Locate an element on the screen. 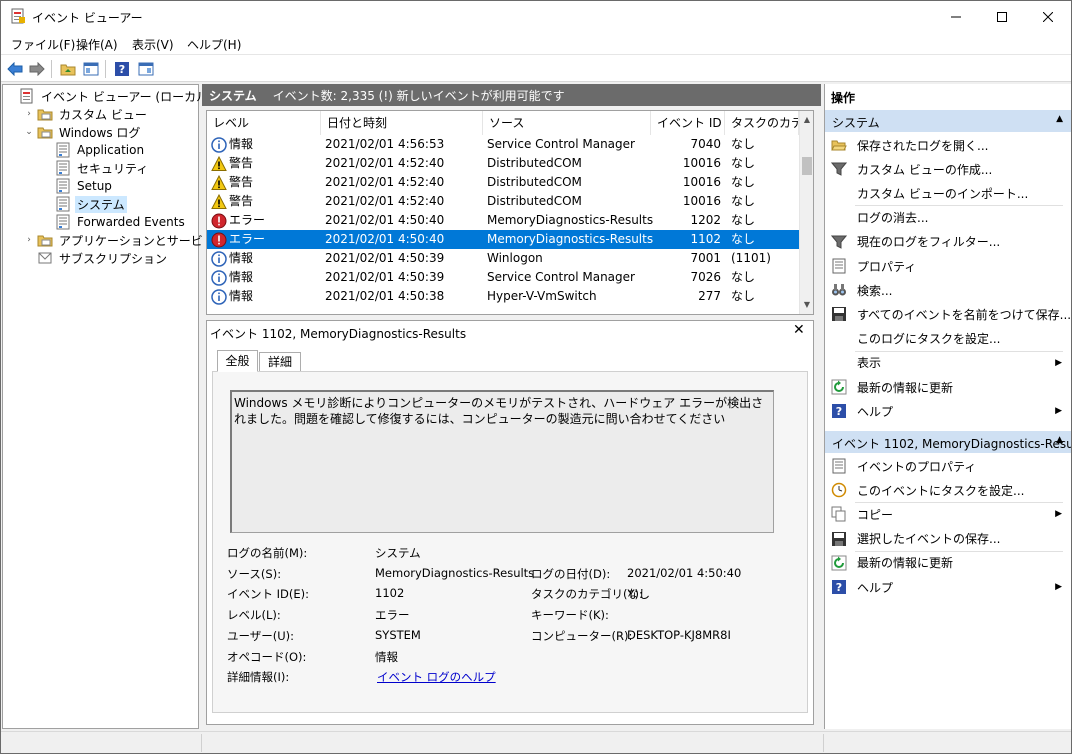 Image resolution: width=1072 pixels, height=754 pixels. event-id: 7040 is located at coordinates (705, 144).